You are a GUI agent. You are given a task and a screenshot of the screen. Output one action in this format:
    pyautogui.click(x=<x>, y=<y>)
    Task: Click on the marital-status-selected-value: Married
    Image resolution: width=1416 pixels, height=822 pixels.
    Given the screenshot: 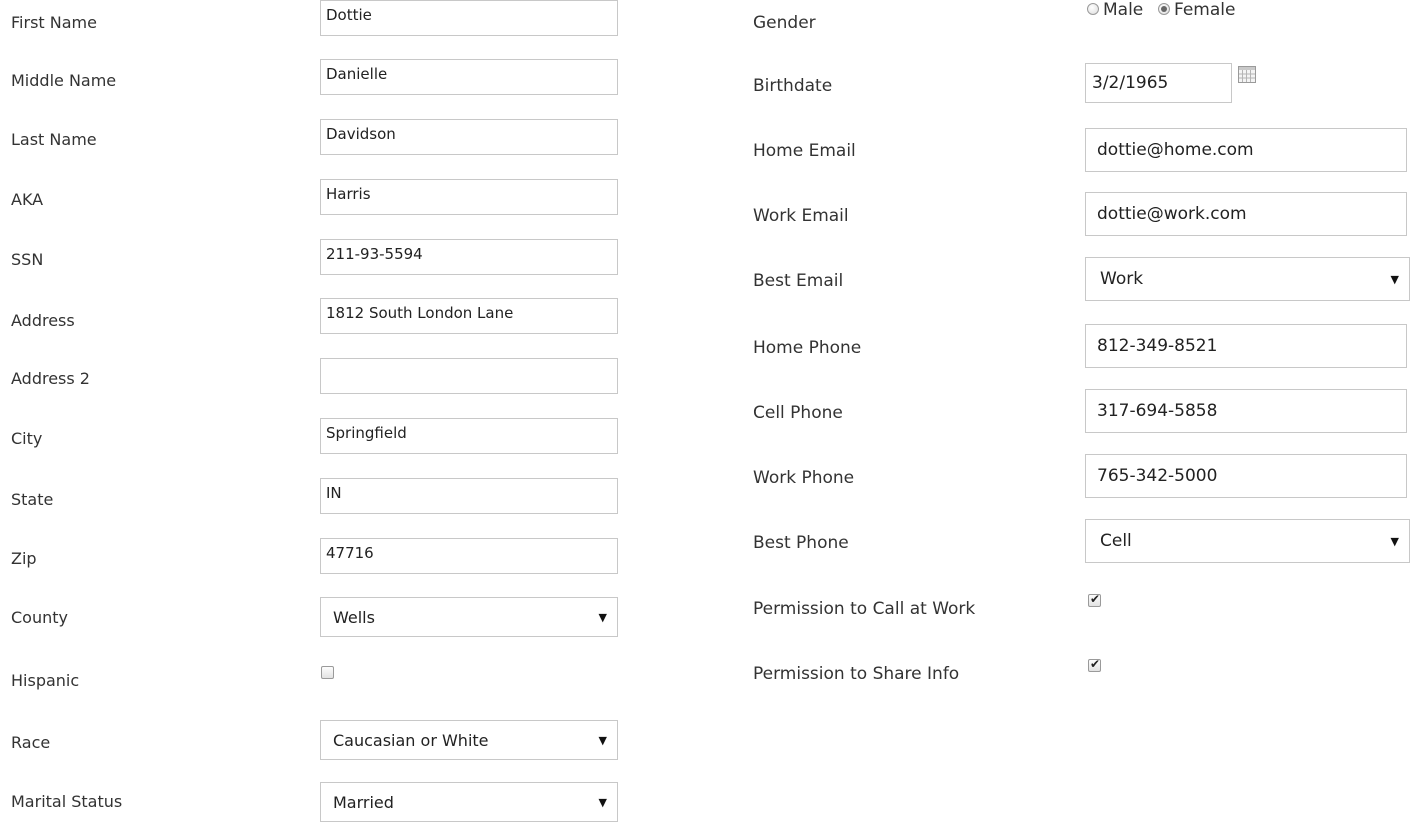 What is the action you would take?
    pyautogui.click(x=363, y=802)
    